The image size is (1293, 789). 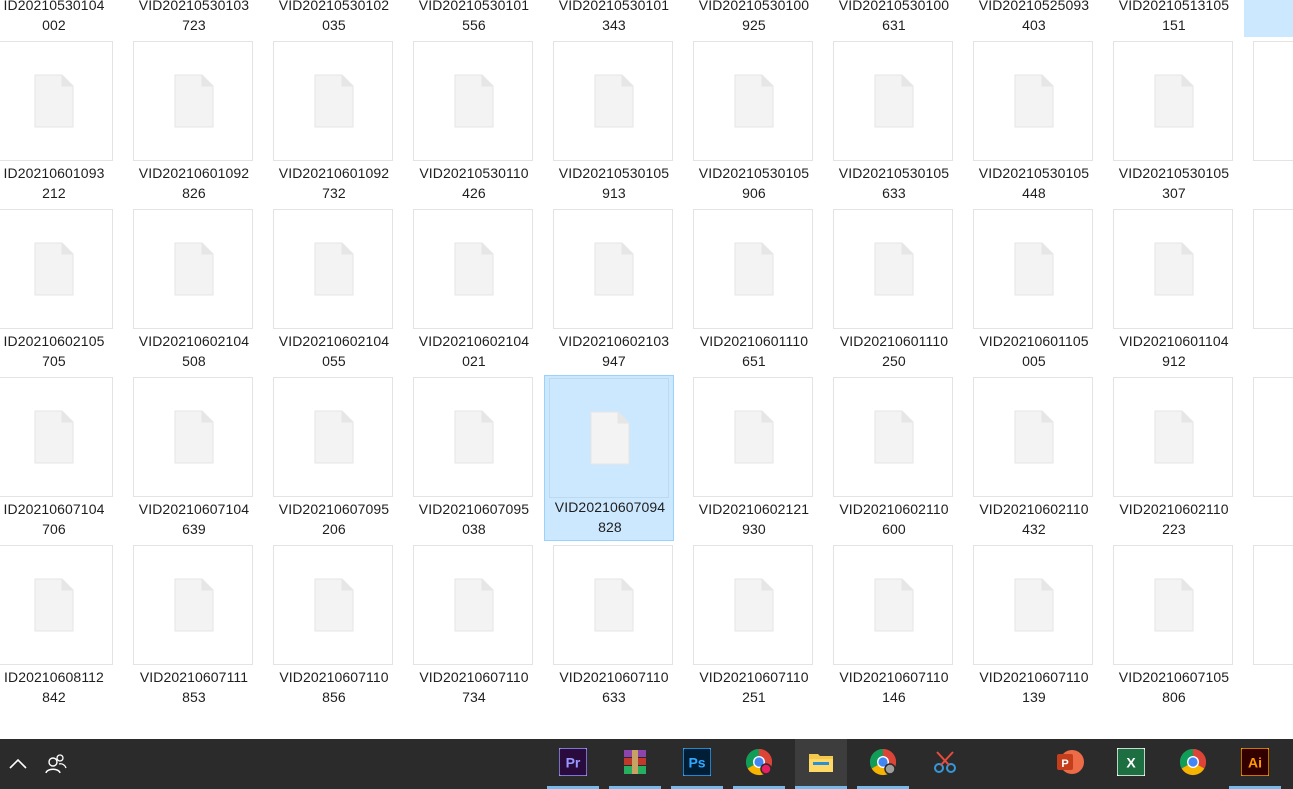 What do you see at coordinates (199, 20) in the screenshot?
I see `file-item: VID20210530103 723` at bounding box center [199, 20].